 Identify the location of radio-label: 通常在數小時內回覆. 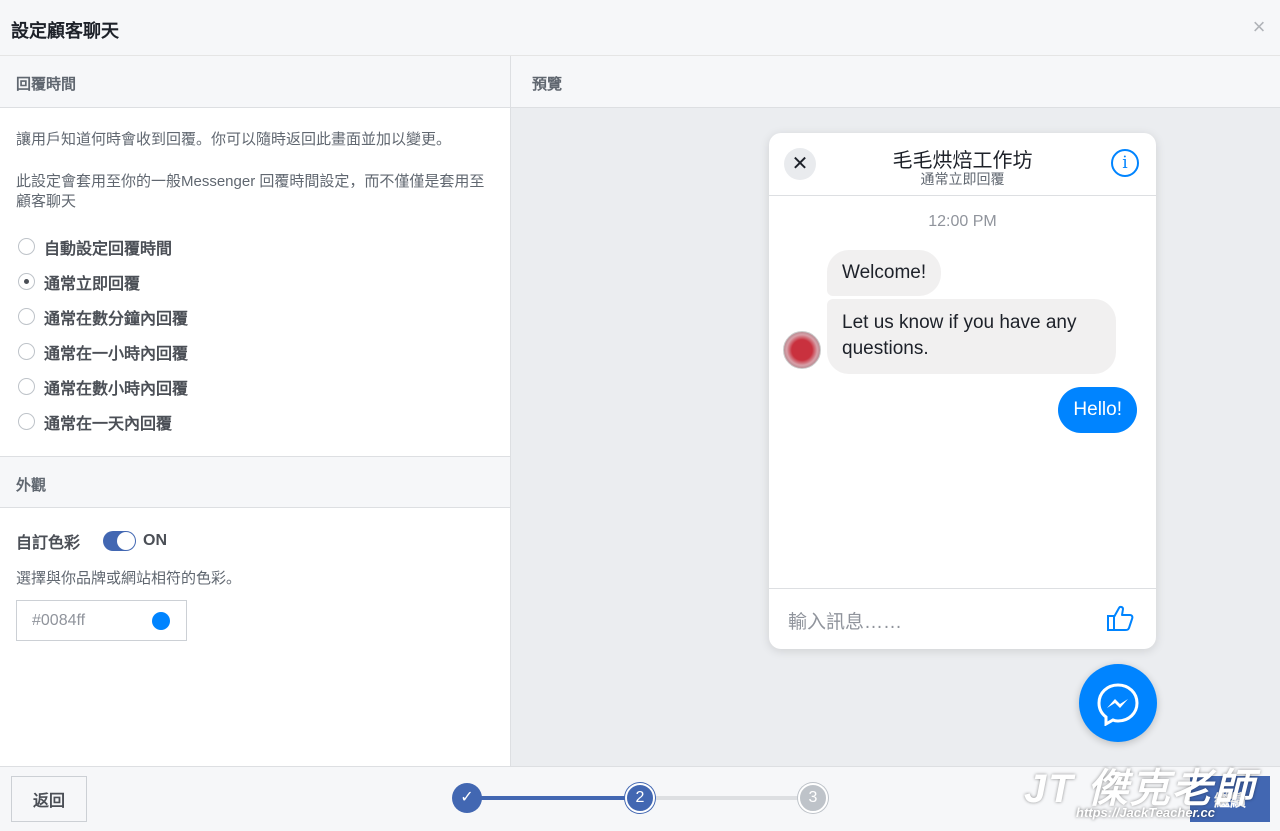
(116, 389).